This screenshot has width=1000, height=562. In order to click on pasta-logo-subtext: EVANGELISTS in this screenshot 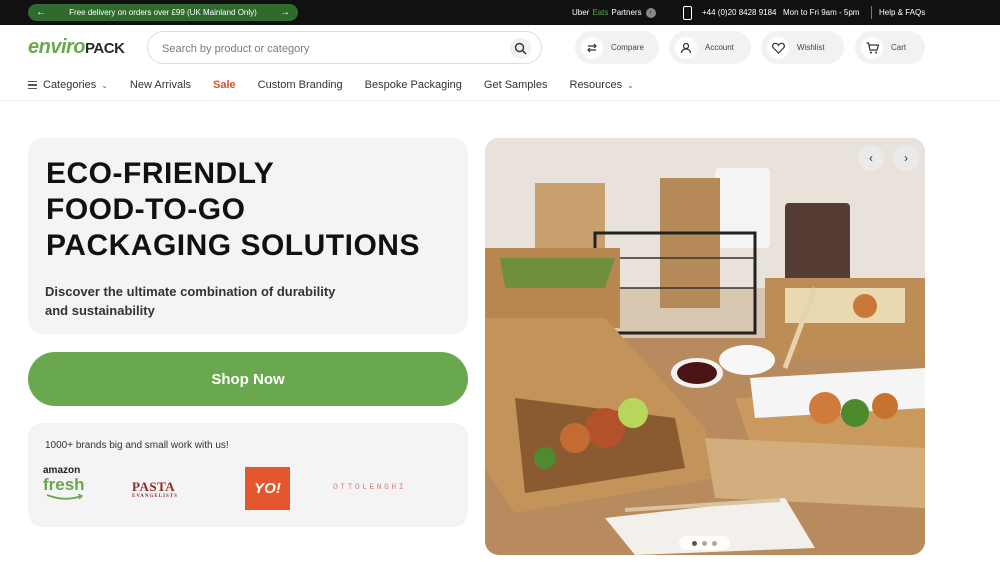, I will do `click(155, 496)`.